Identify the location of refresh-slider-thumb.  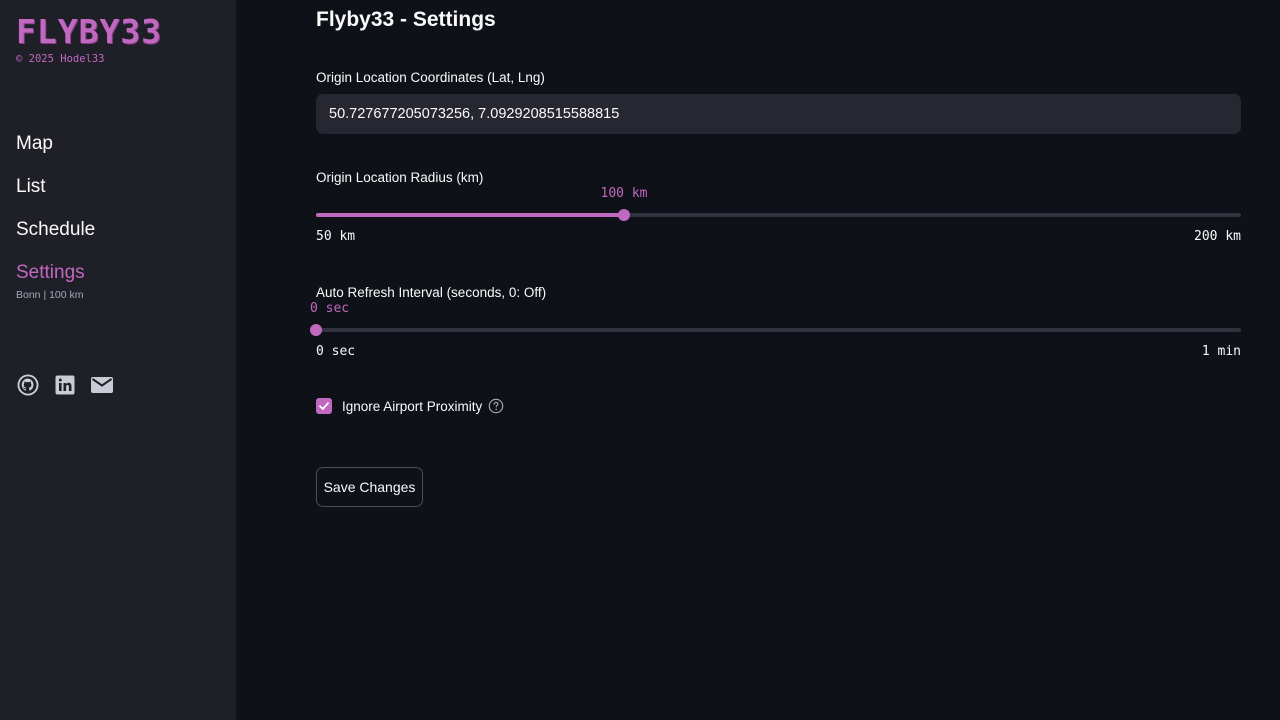
(316, 330).